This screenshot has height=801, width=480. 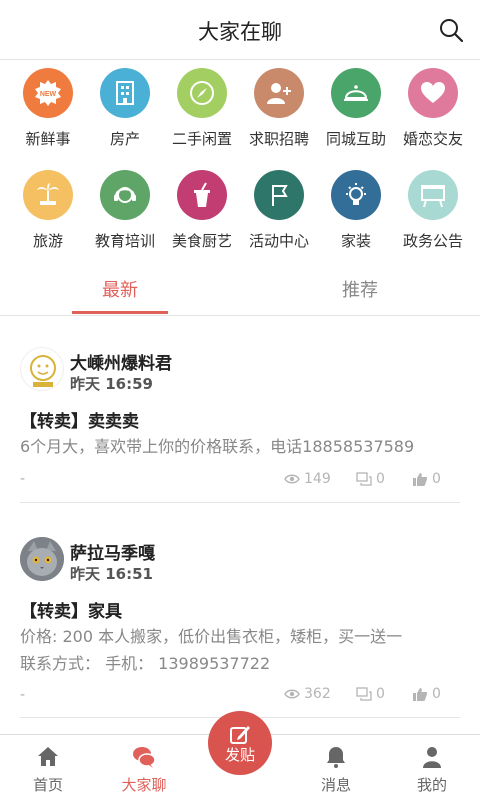 I want to click on category-events: 活动中心, so click(x=279, y=210).